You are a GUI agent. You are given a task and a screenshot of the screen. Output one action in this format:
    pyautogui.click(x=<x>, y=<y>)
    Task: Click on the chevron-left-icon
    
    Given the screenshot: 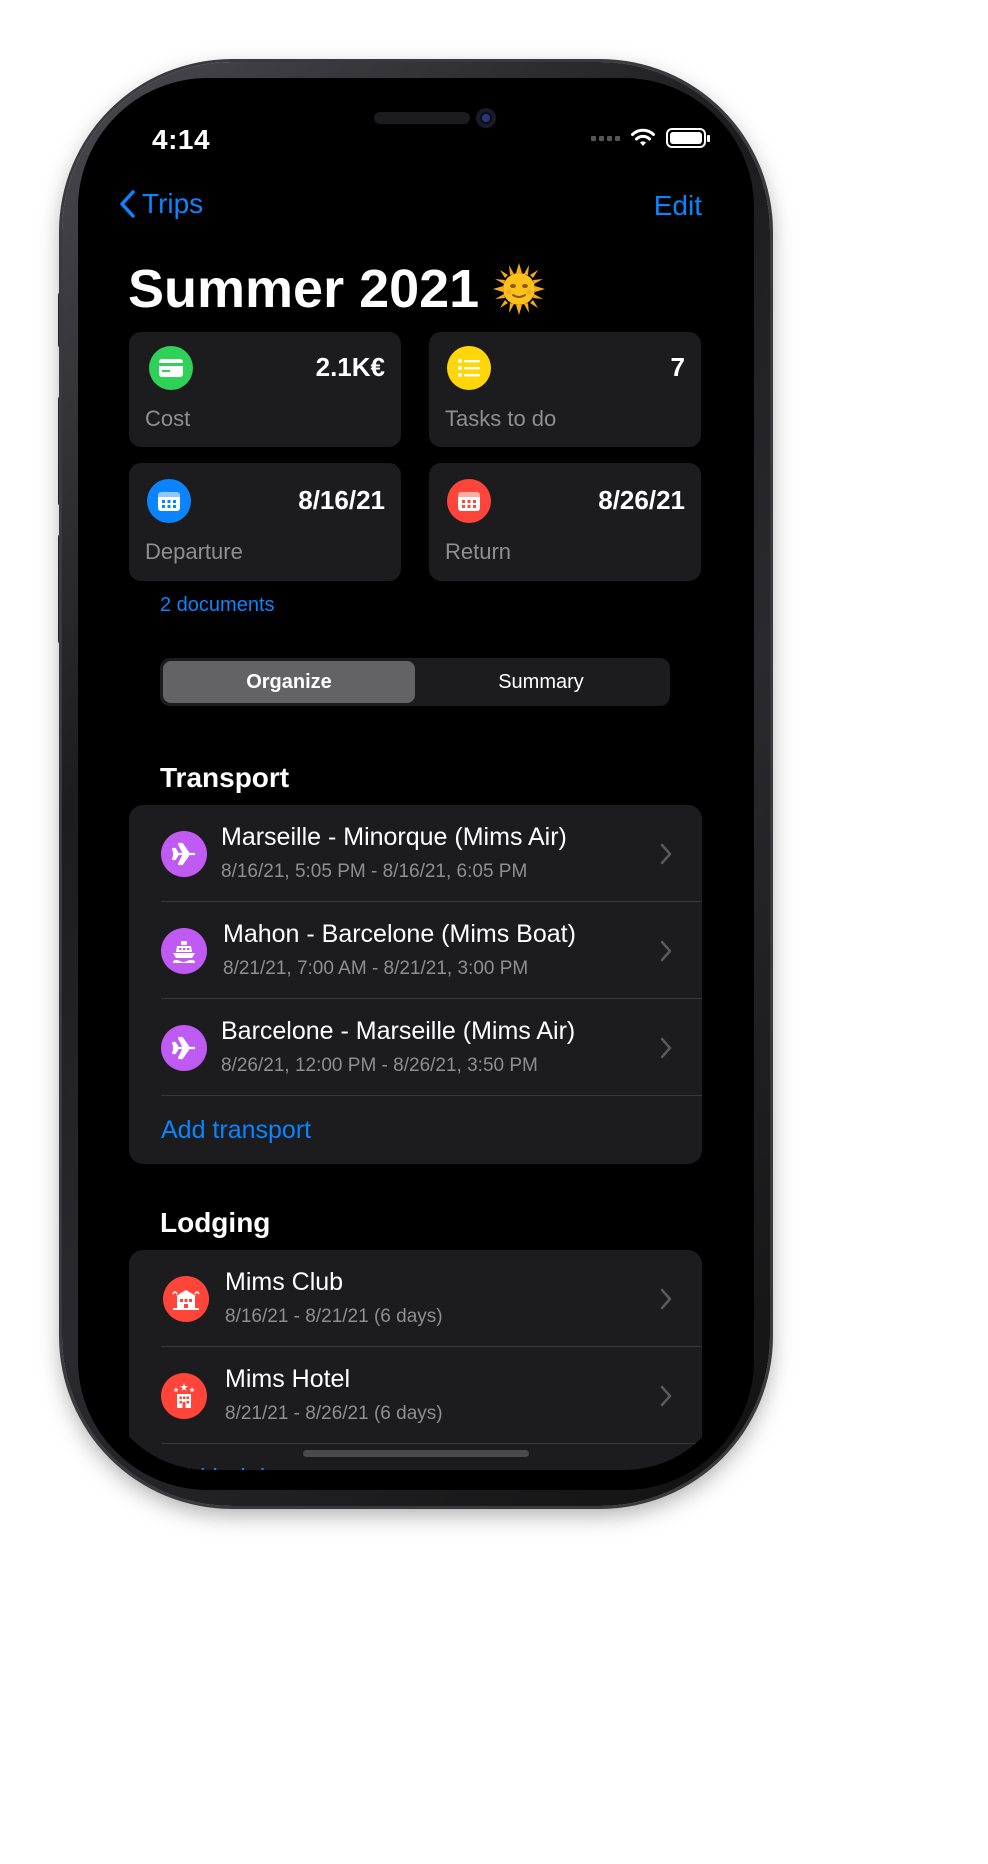 What is the action you would take?
    pyautogui.click(x=127, y=204)
    